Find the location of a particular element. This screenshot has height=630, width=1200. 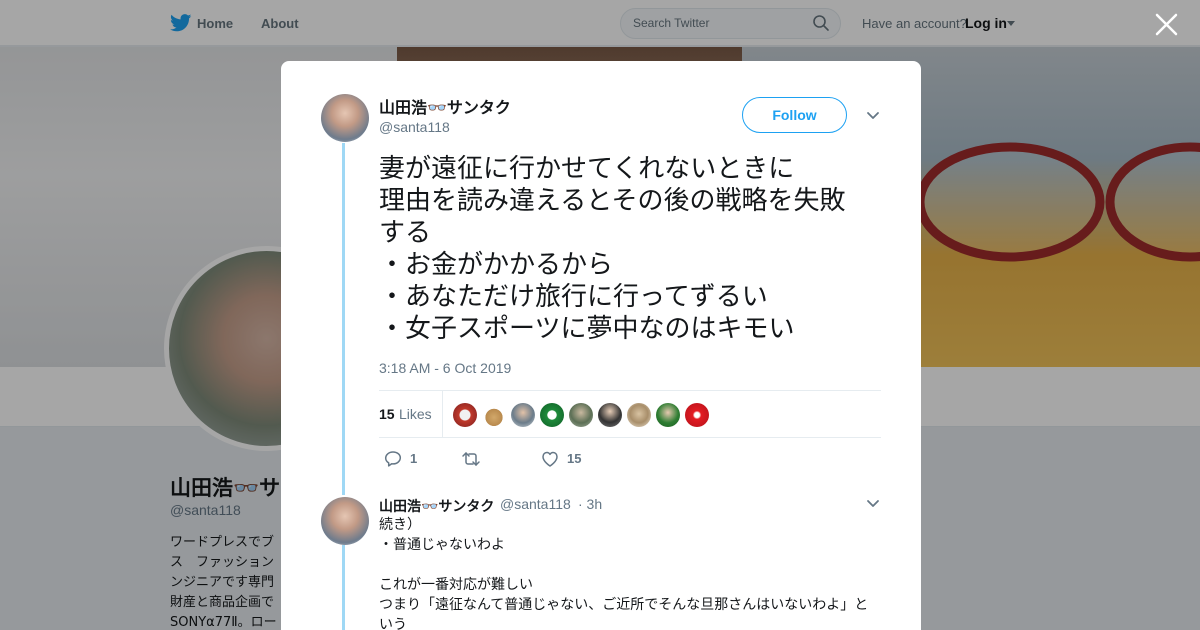

reply-count: 1 is located at coordinates (414, 458).